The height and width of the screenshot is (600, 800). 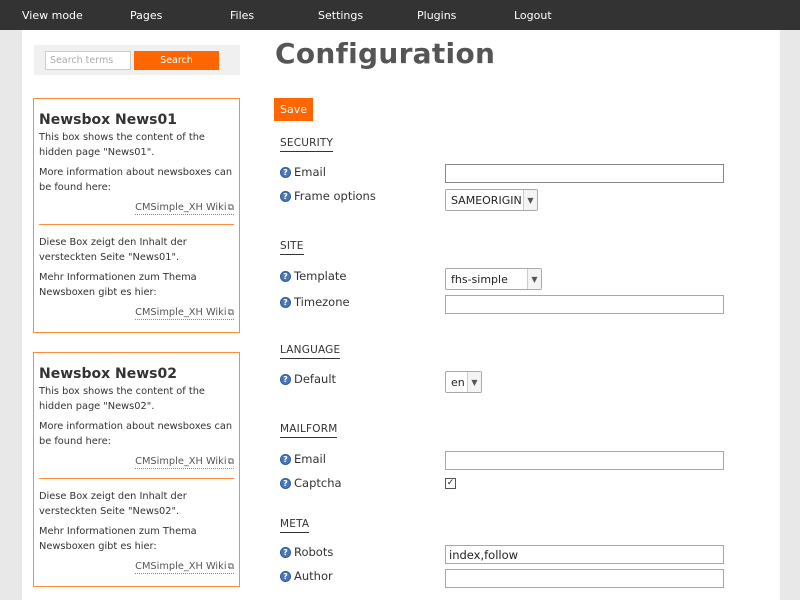 I want to click on nav-pages: Pages, so click(x=146, y=15).